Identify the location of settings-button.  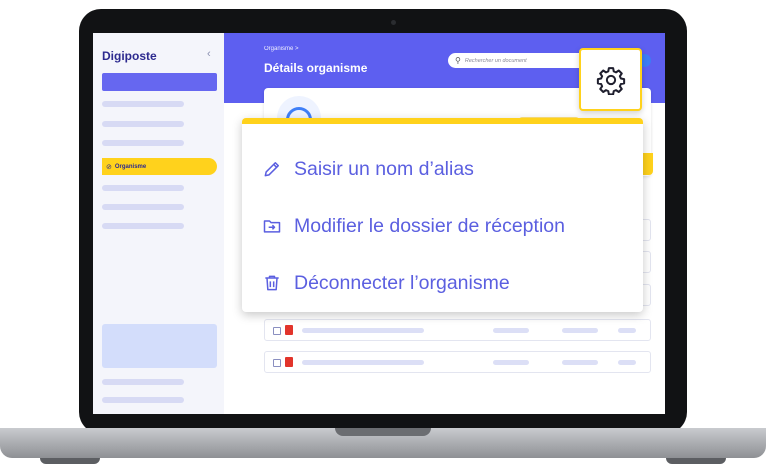
(610, 79).